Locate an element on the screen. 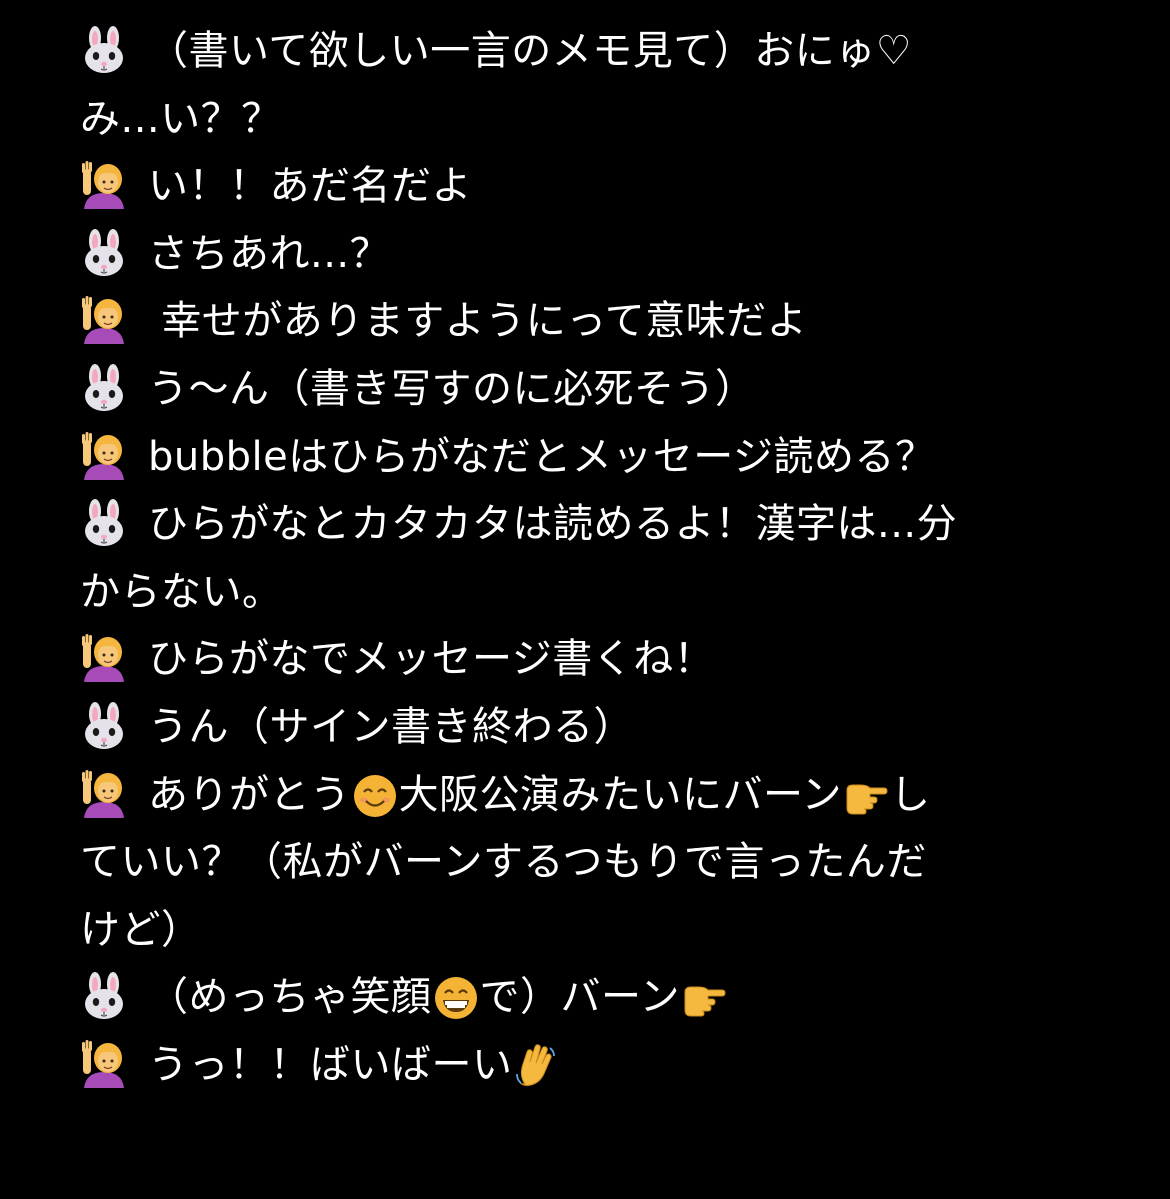 The height and width of the screenshot is (1199, 1170). note-line: うん（サイン書き終わる） is located at coordinates (617, 728).